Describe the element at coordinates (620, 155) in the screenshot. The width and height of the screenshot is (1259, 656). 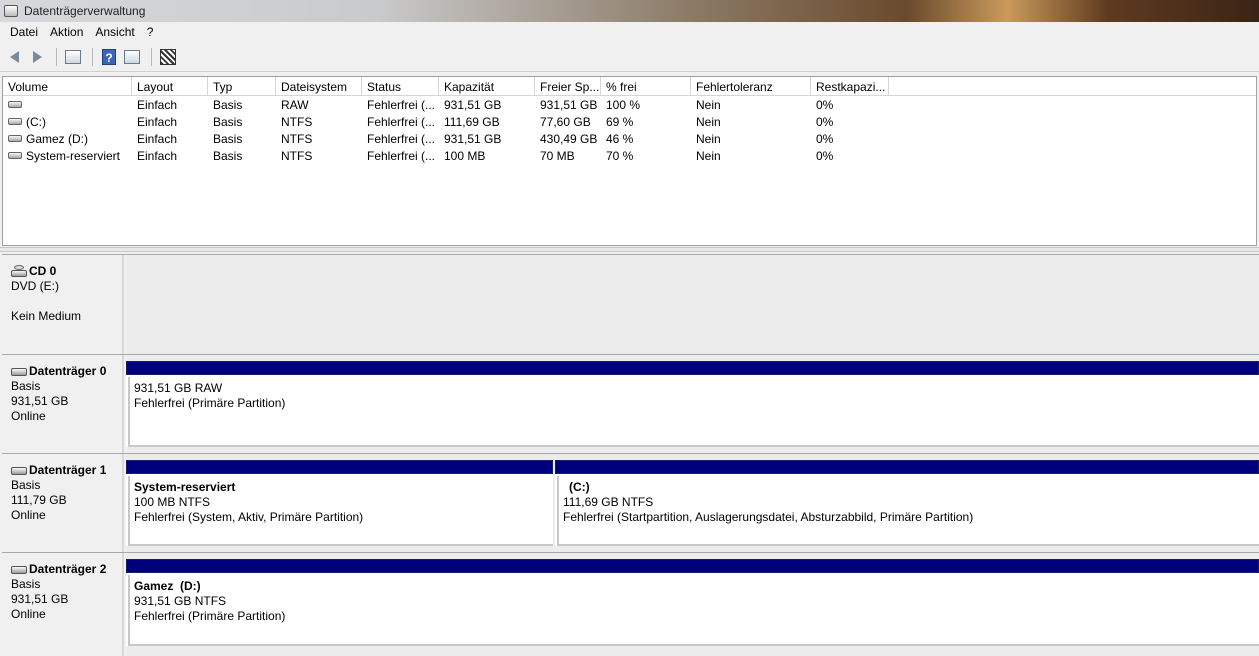
I see `cell-prozent-frei: 70 %` at that location.